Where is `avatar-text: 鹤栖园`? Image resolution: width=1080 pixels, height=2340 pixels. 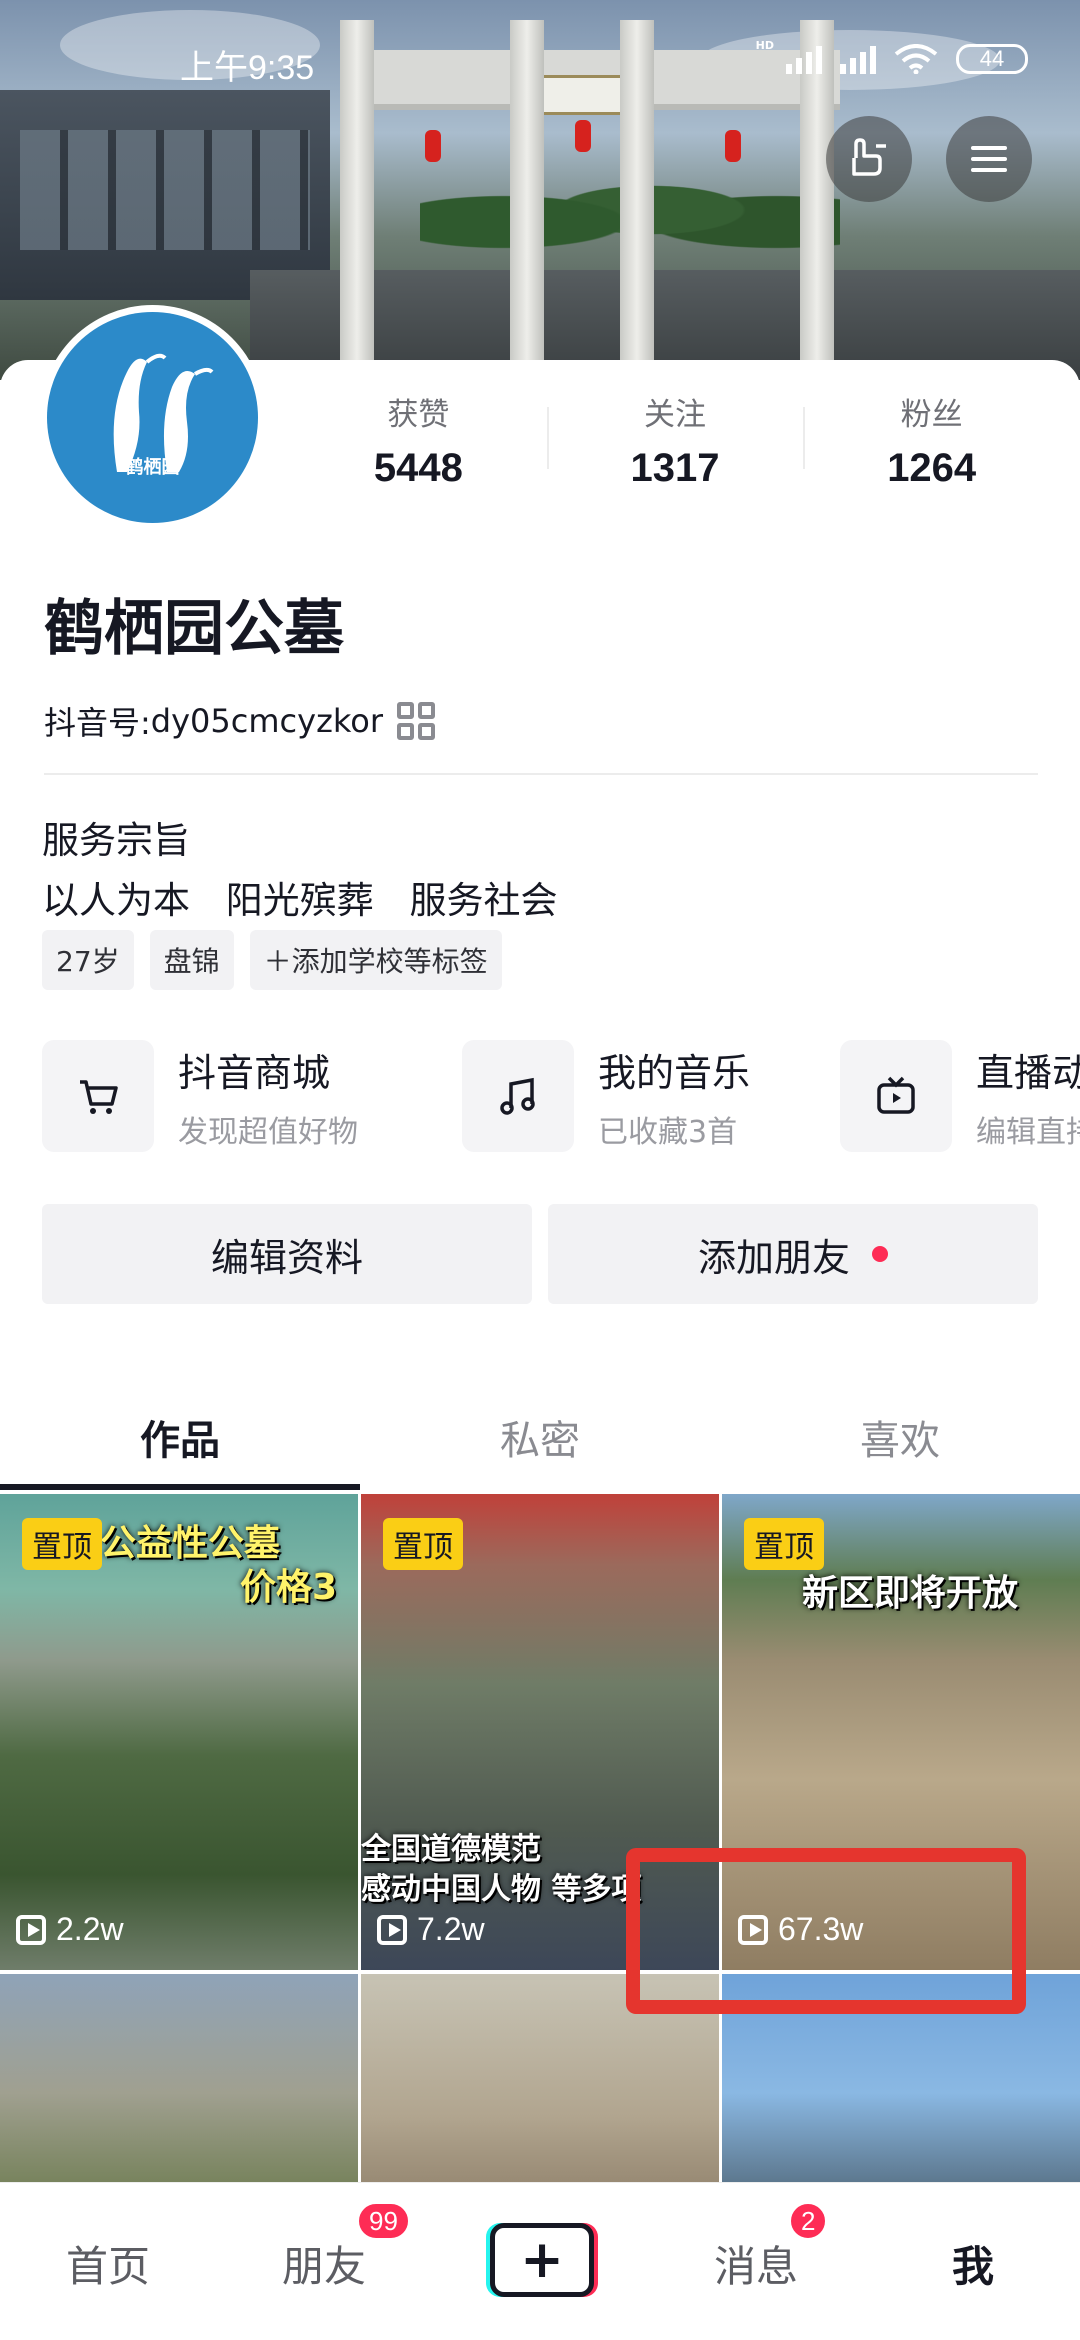 avatar-text: 鹤栖园 is located at coordinates (152, 467).